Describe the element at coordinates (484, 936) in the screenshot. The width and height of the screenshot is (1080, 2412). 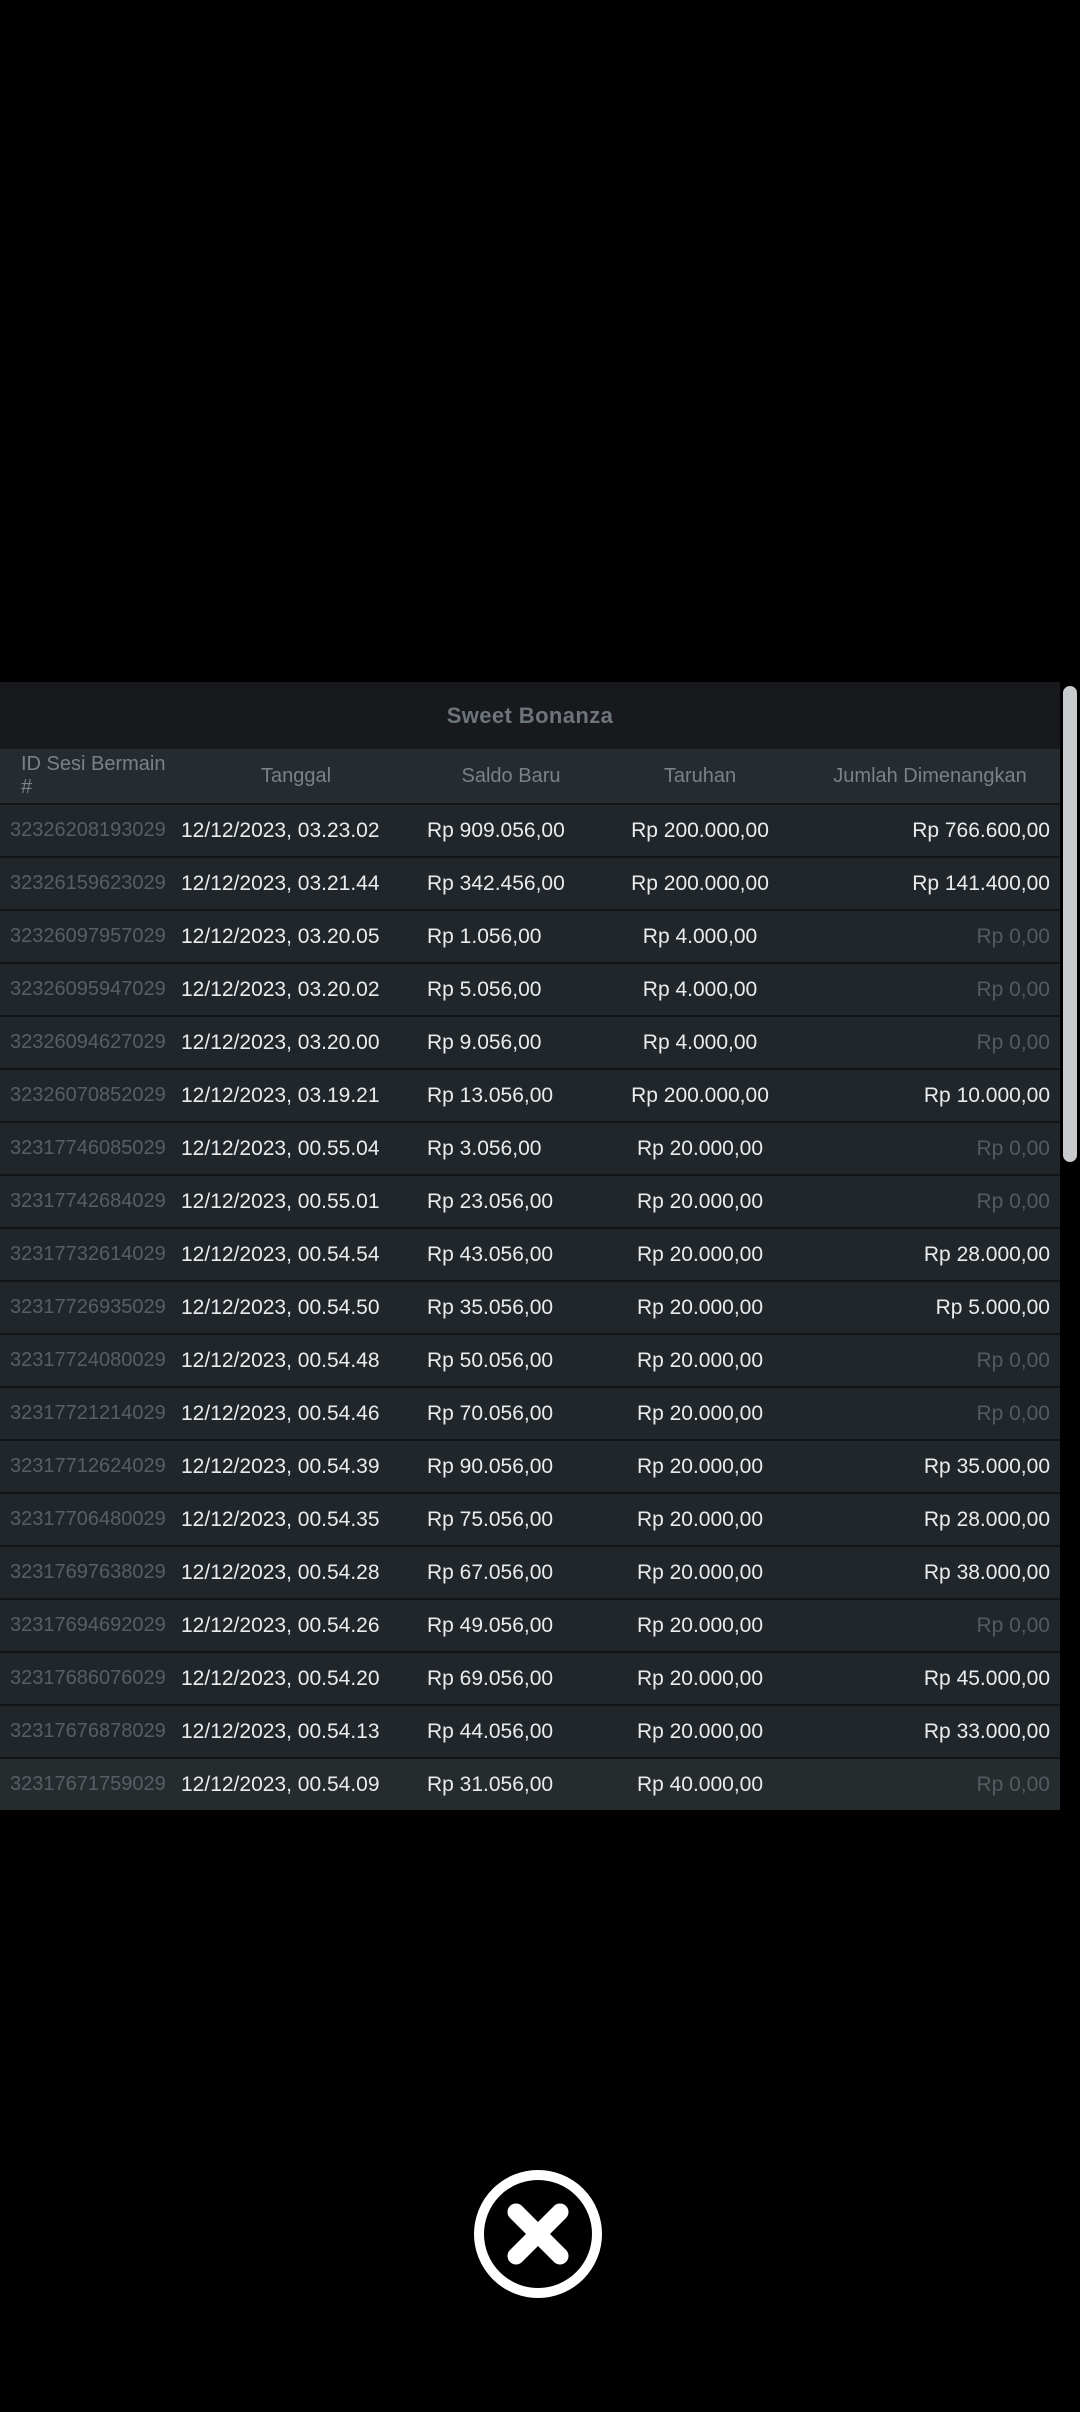
I see `cell-new-balance: Rp 1.056,00` at that location.